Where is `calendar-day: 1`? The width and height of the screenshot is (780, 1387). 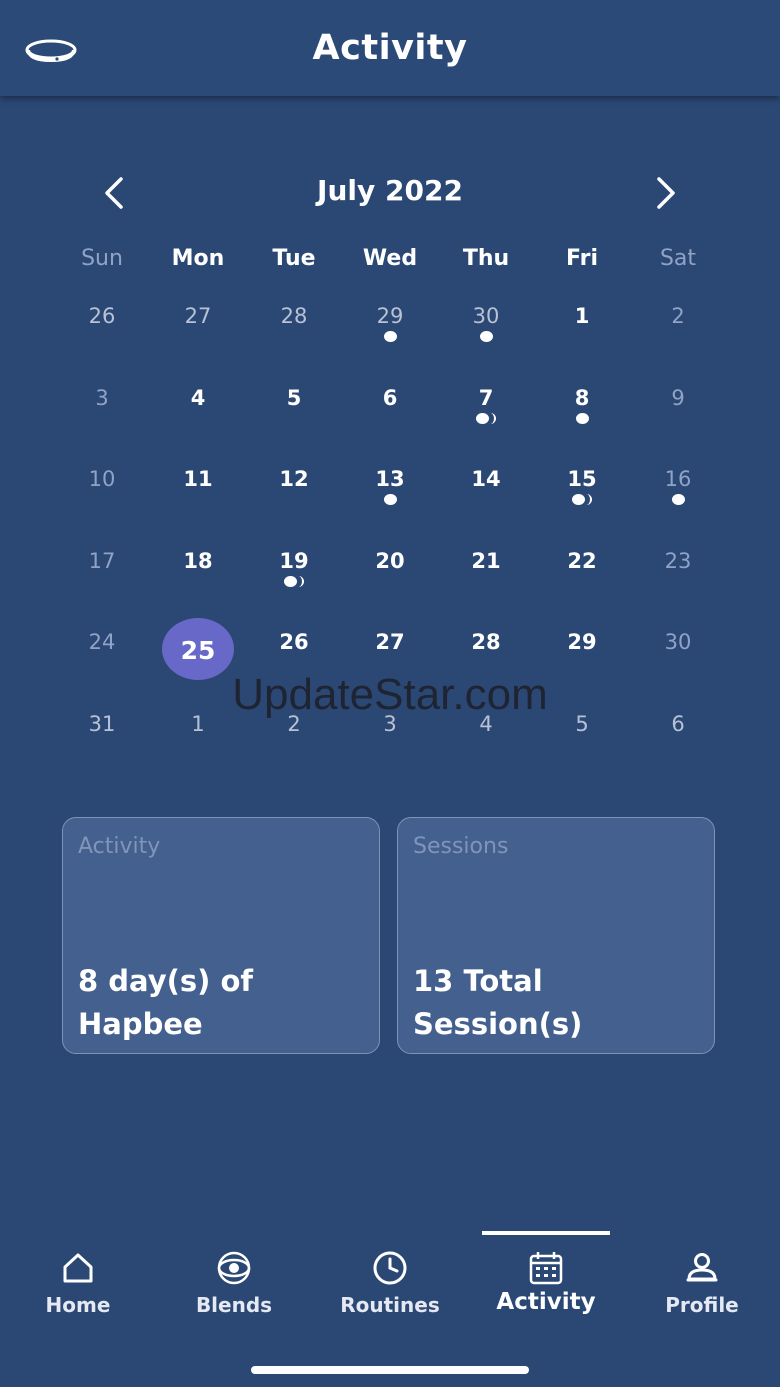
calendar-day: 1 is located at coordinates (582, 323).